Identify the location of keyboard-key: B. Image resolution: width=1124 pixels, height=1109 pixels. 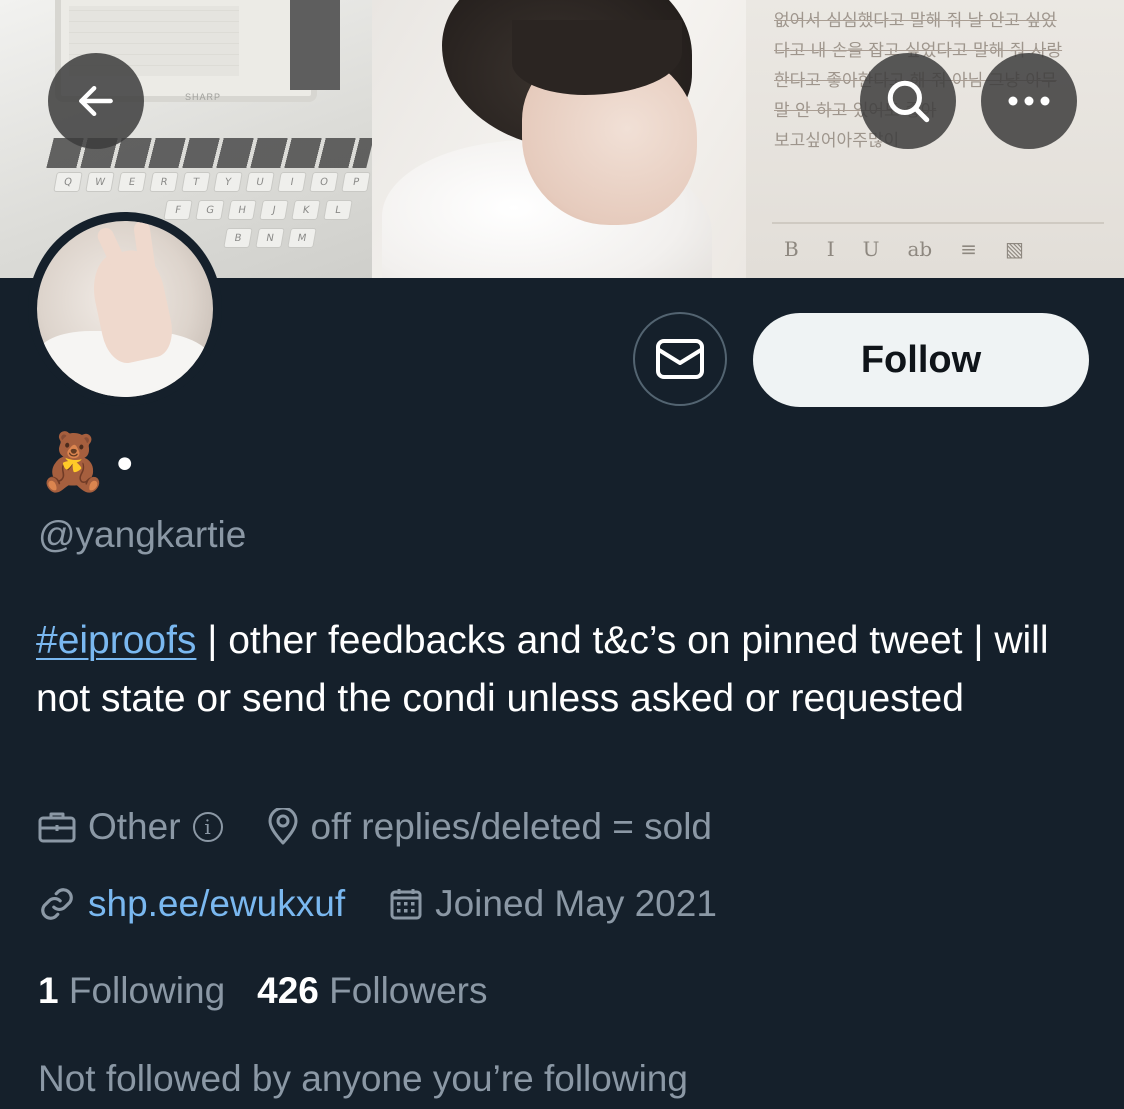
(238, 238).